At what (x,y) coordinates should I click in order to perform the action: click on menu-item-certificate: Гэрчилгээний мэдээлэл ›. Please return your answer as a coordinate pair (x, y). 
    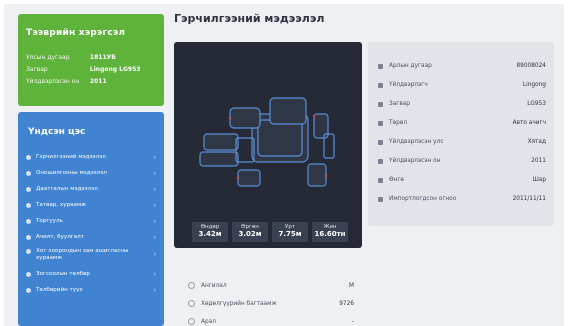
    Looking at the image, I should click on (91, 157).